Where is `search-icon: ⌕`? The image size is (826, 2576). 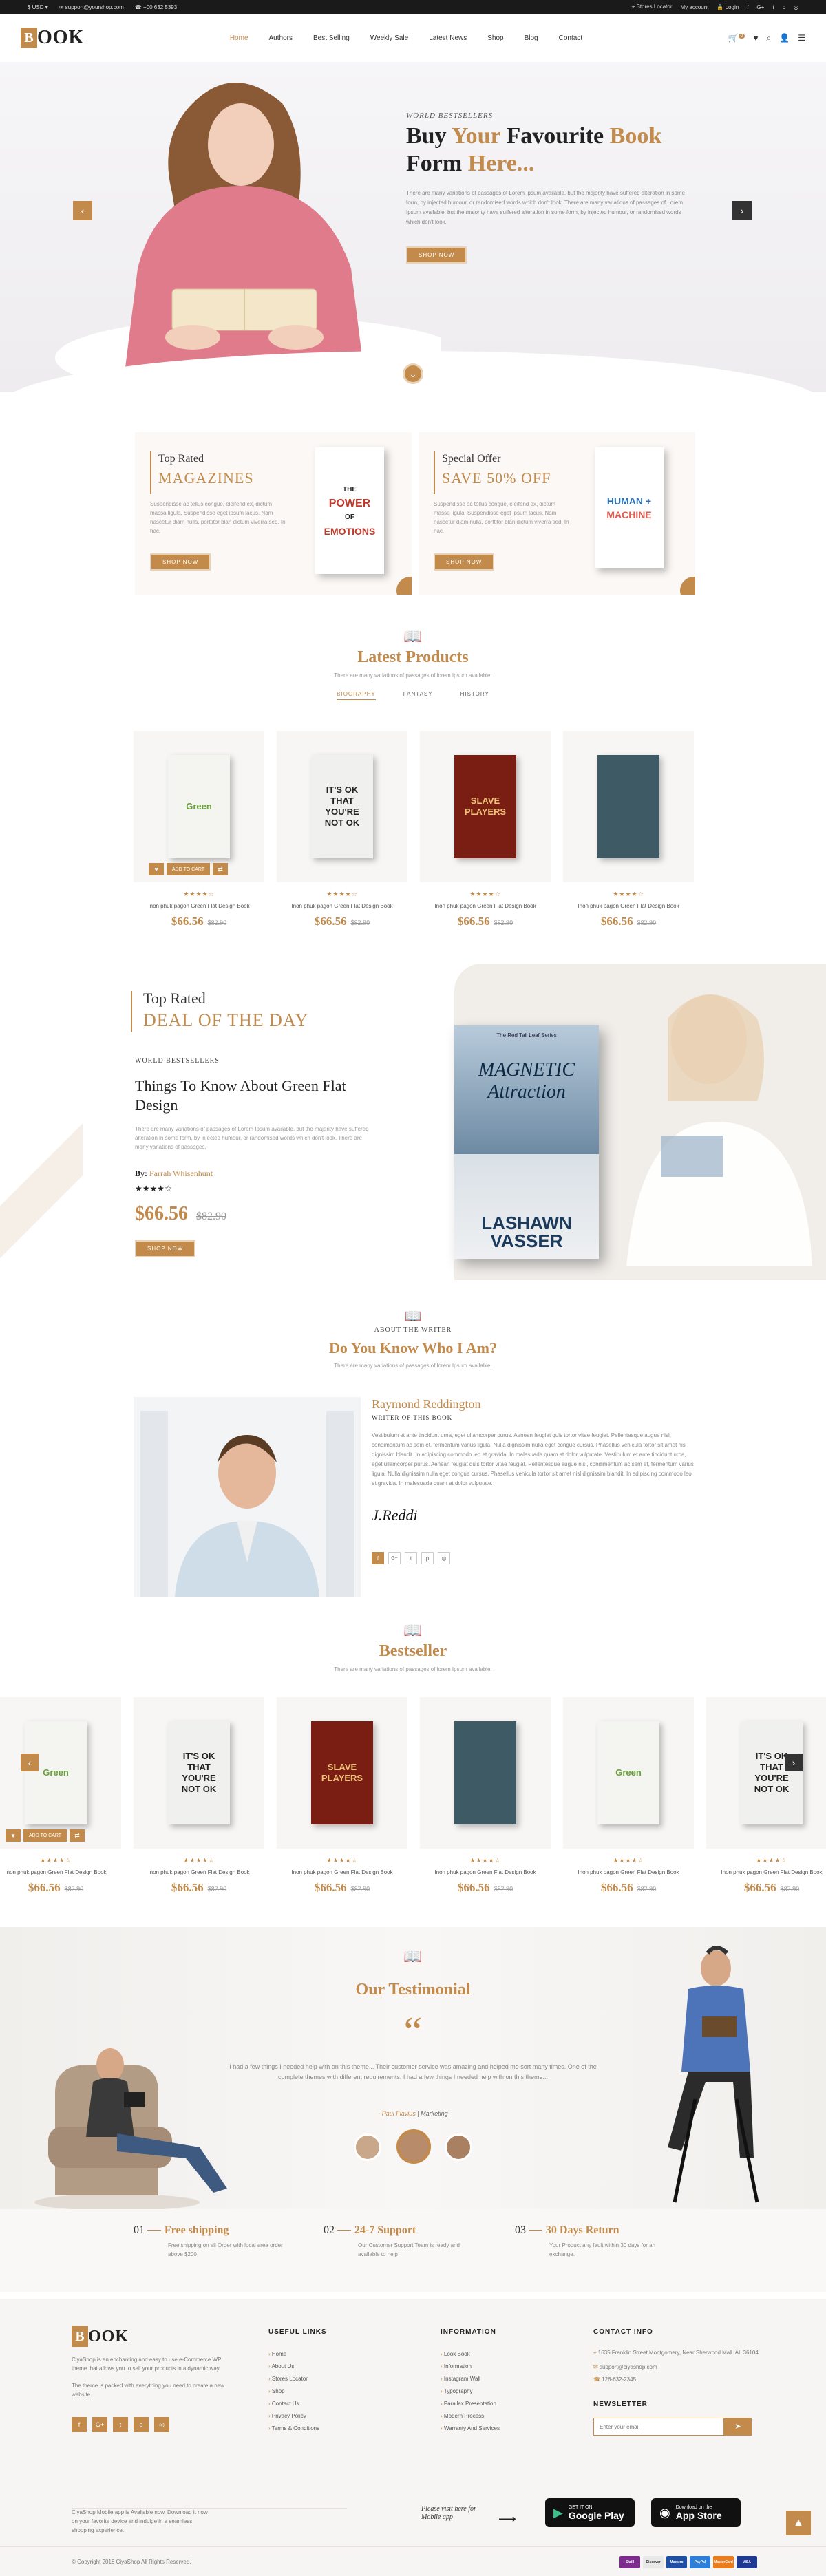
search-icon: ⌕ is located at coordinates (770, 38).